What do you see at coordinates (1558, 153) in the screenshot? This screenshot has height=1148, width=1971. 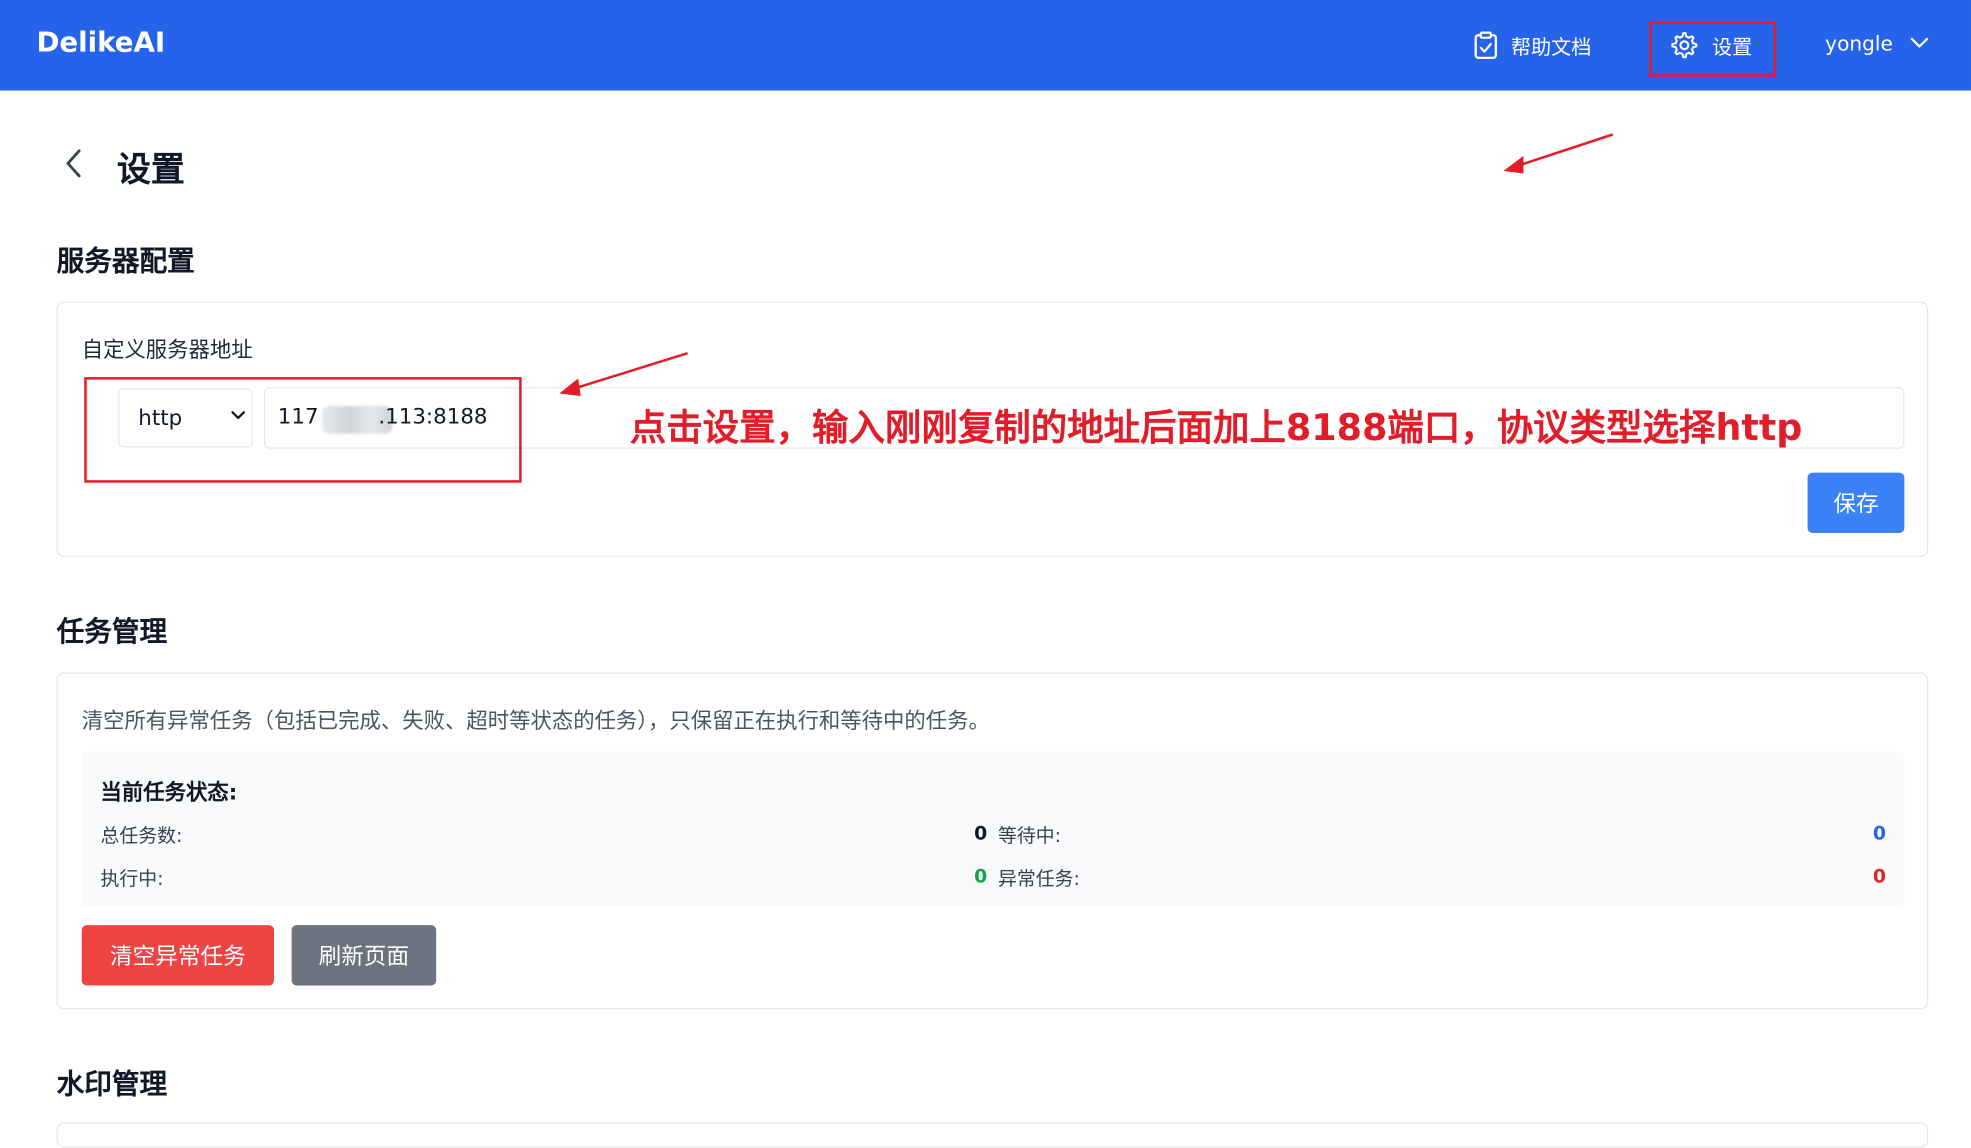 I see `arrow-to-settings` at bounding box center [1558, 153].